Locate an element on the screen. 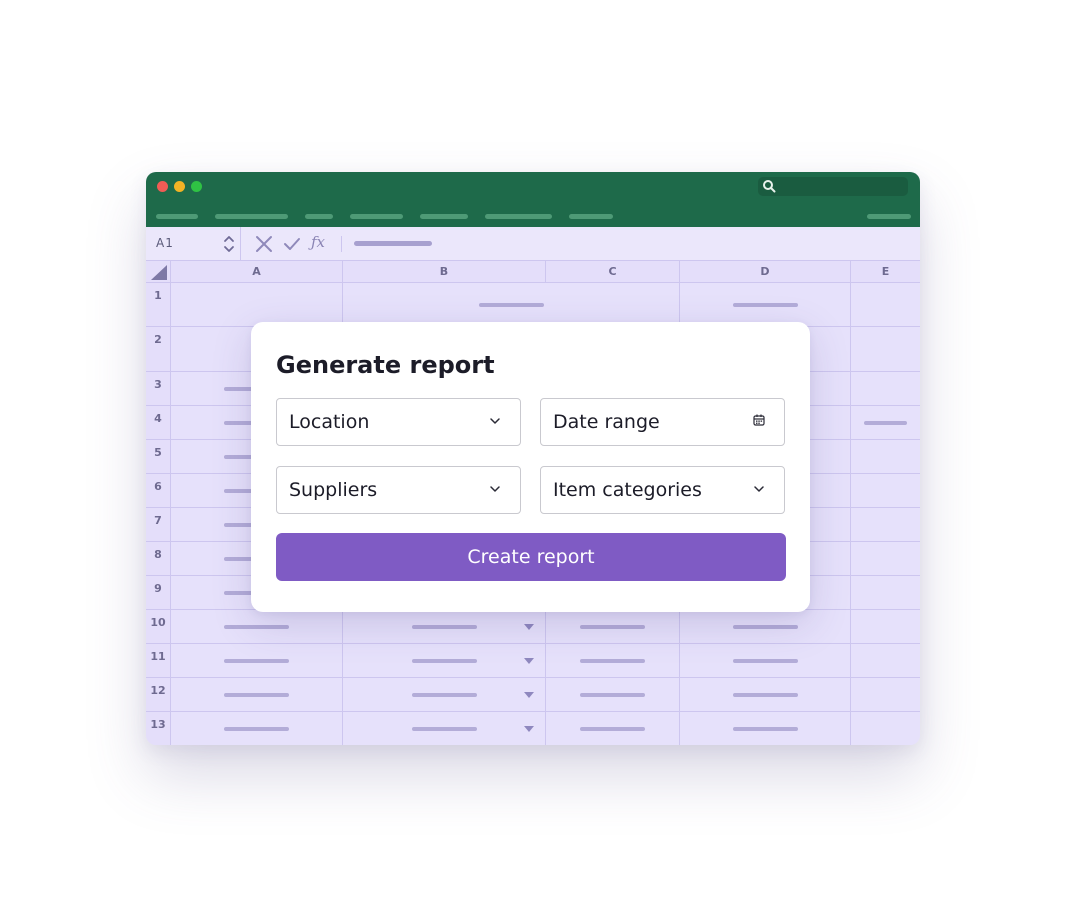 Image resolution: width=1066 pixels, height=918 pixels. row-header: 8 is located at coordinates (158, 559).